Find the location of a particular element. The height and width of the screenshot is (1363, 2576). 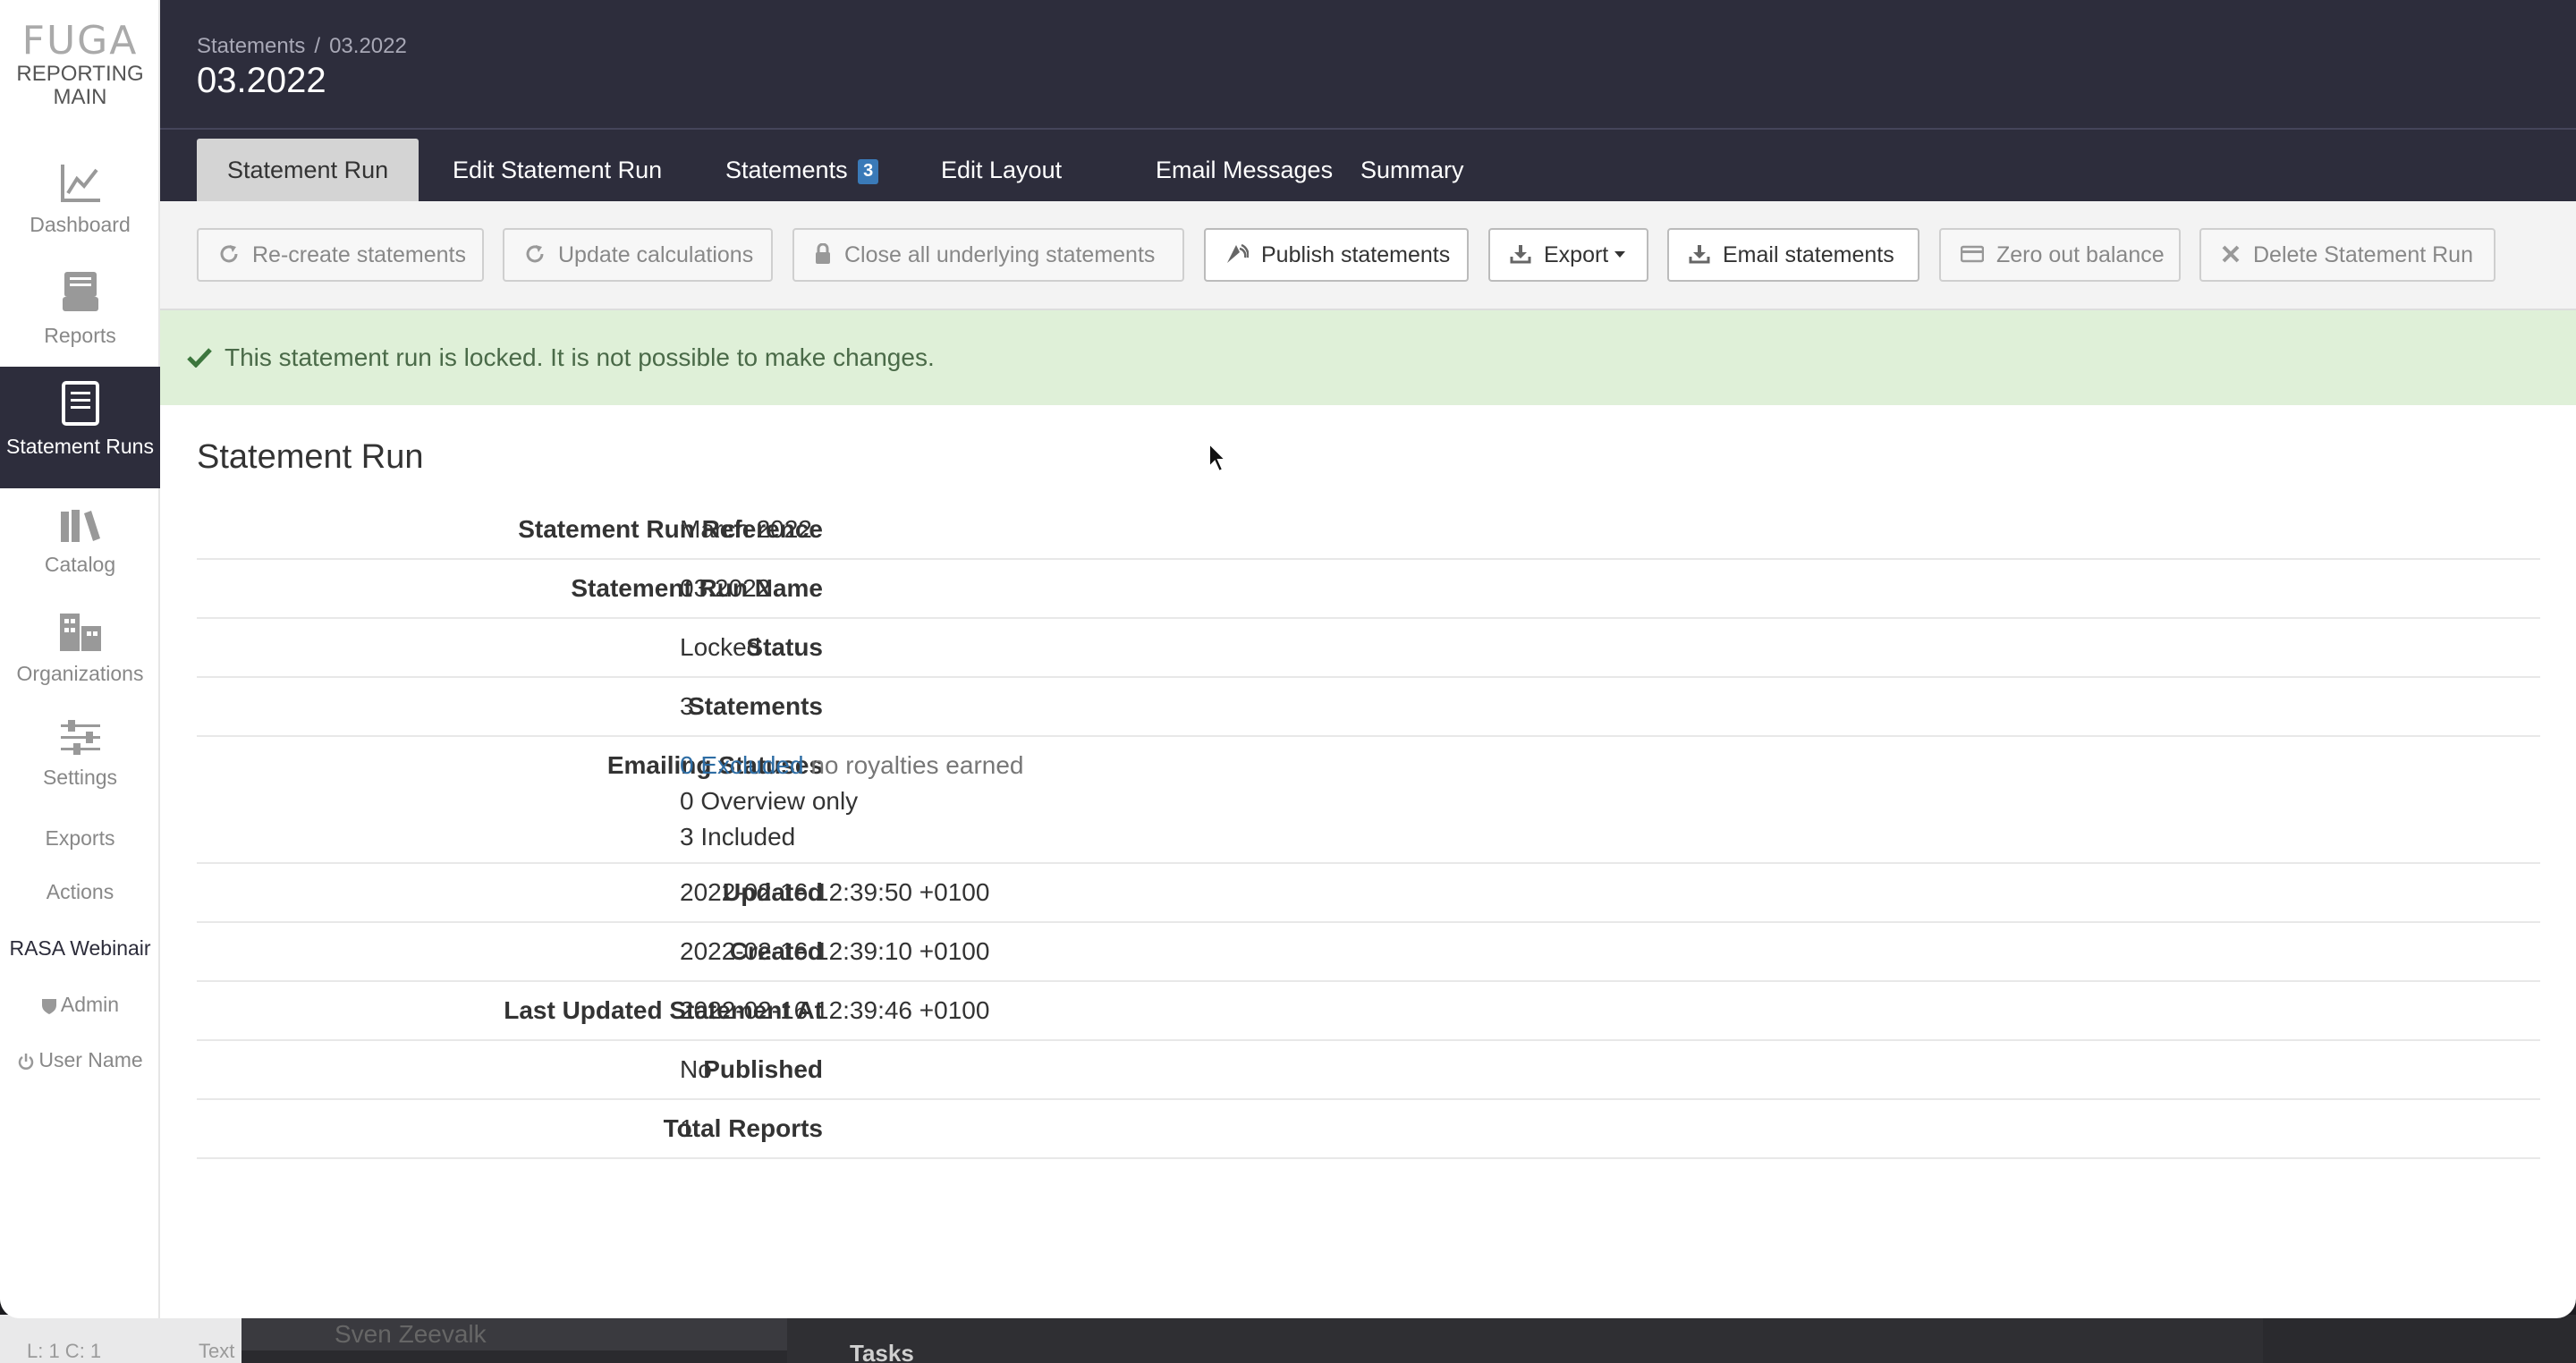

sidebar-item-exports: Exports is located at coordinates (80, 838).